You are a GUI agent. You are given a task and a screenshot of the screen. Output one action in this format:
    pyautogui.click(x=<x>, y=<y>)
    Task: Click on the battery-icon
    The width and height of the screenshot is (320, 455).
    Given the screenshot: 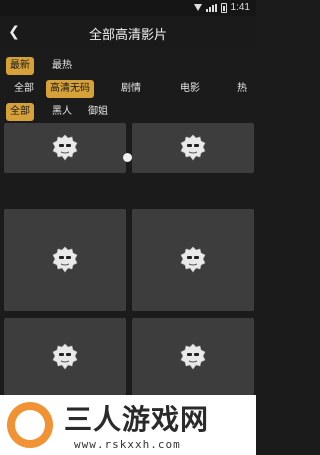 What is the action you would take?
    pyautogui.click(x=223, y=7)
    